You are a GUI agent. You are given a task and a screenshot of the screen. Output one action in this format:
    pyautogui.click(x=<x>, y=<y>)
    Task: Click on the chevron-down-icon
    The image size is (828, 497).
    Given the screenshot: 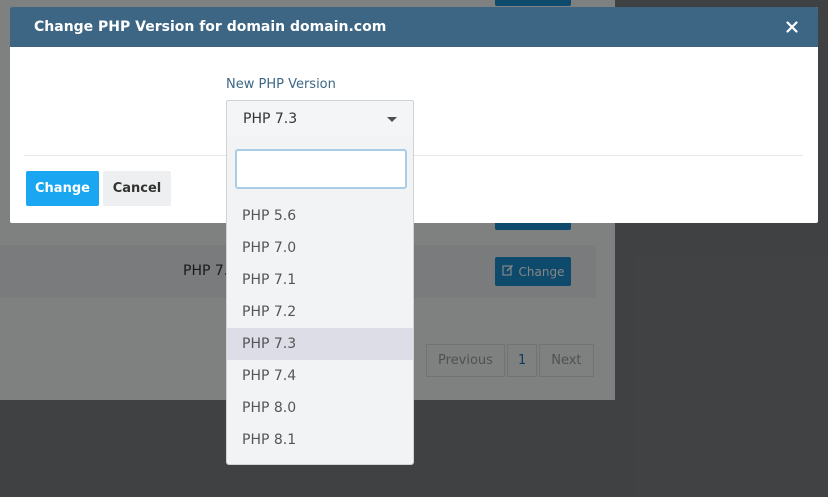 What is the action you would take?
    pyautogui.click(x=392, y=119)
    